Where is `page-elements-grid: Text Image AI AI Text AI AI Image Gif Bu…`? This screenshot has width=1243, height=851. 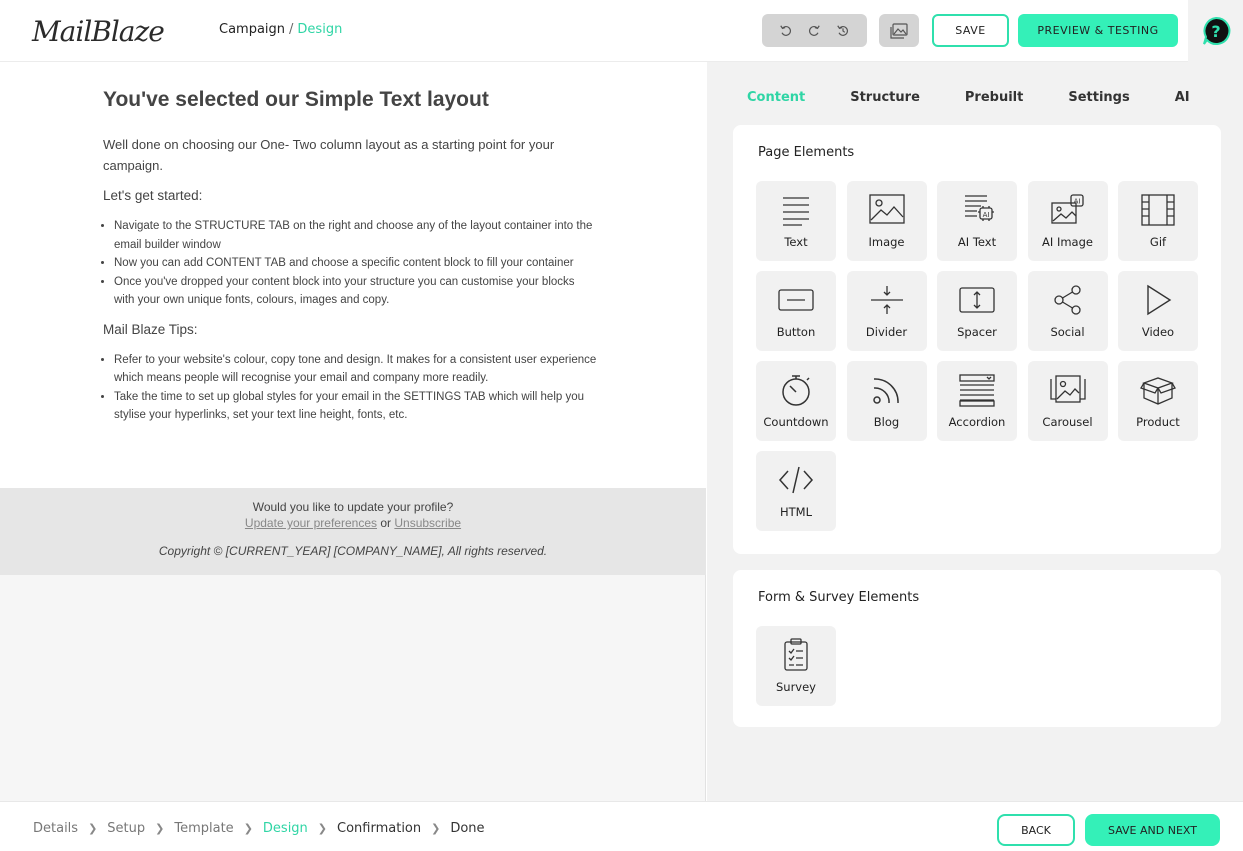
page-elements-grid: Text Image AI AI Text AI AI Image Gif Bu… is located at coordinates (977, 356).